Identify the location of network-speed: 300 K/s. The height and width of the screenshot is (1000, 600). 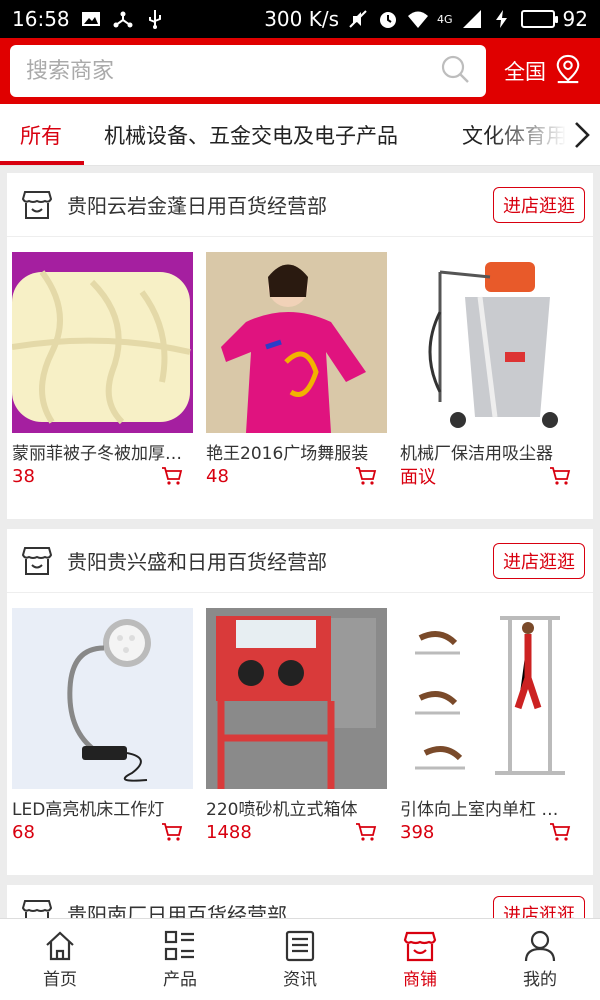
(302, 19).